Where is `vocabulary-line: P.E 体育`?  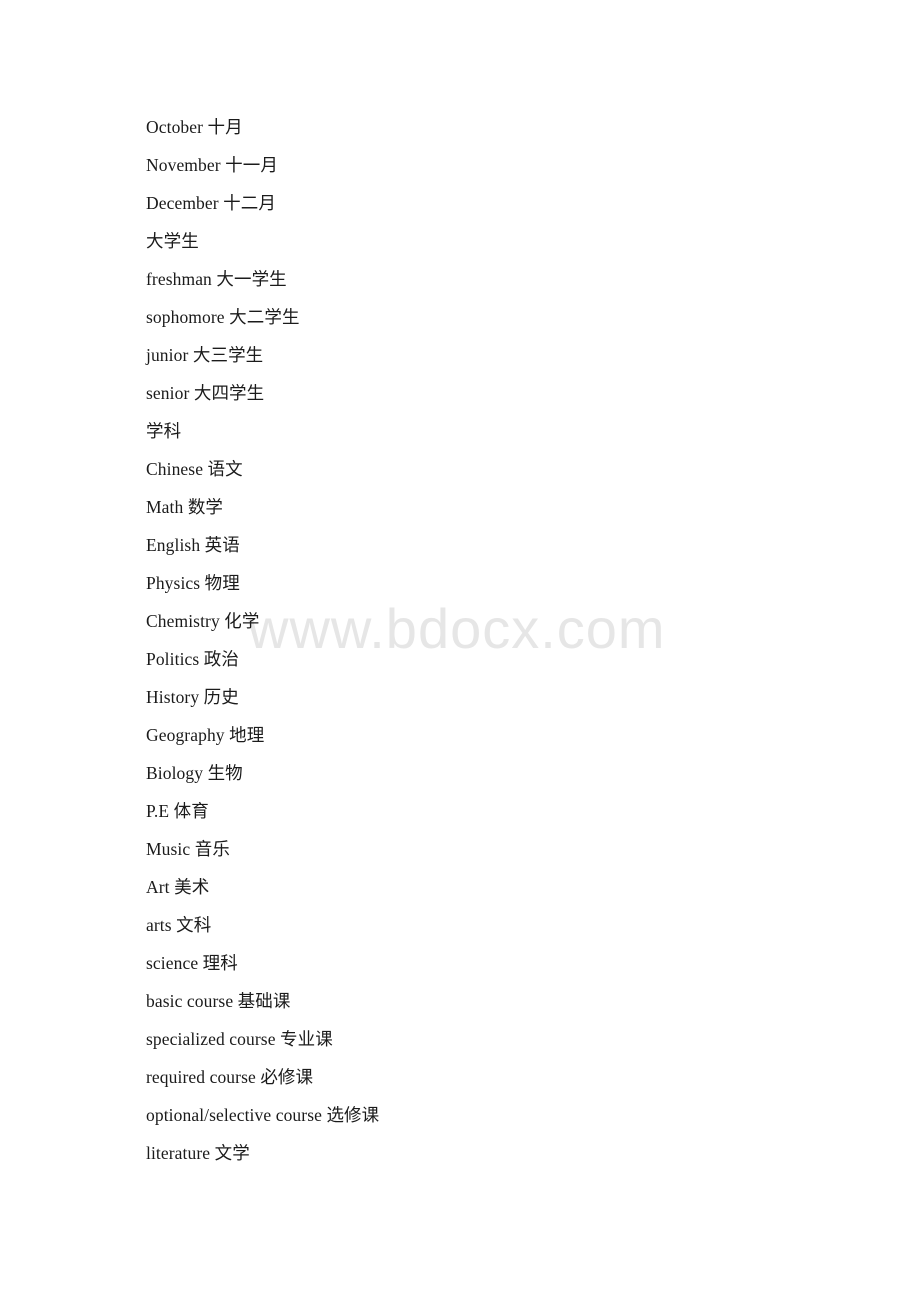
vocabulary-line: P.E 体育 is located at coordinates (177, 811).